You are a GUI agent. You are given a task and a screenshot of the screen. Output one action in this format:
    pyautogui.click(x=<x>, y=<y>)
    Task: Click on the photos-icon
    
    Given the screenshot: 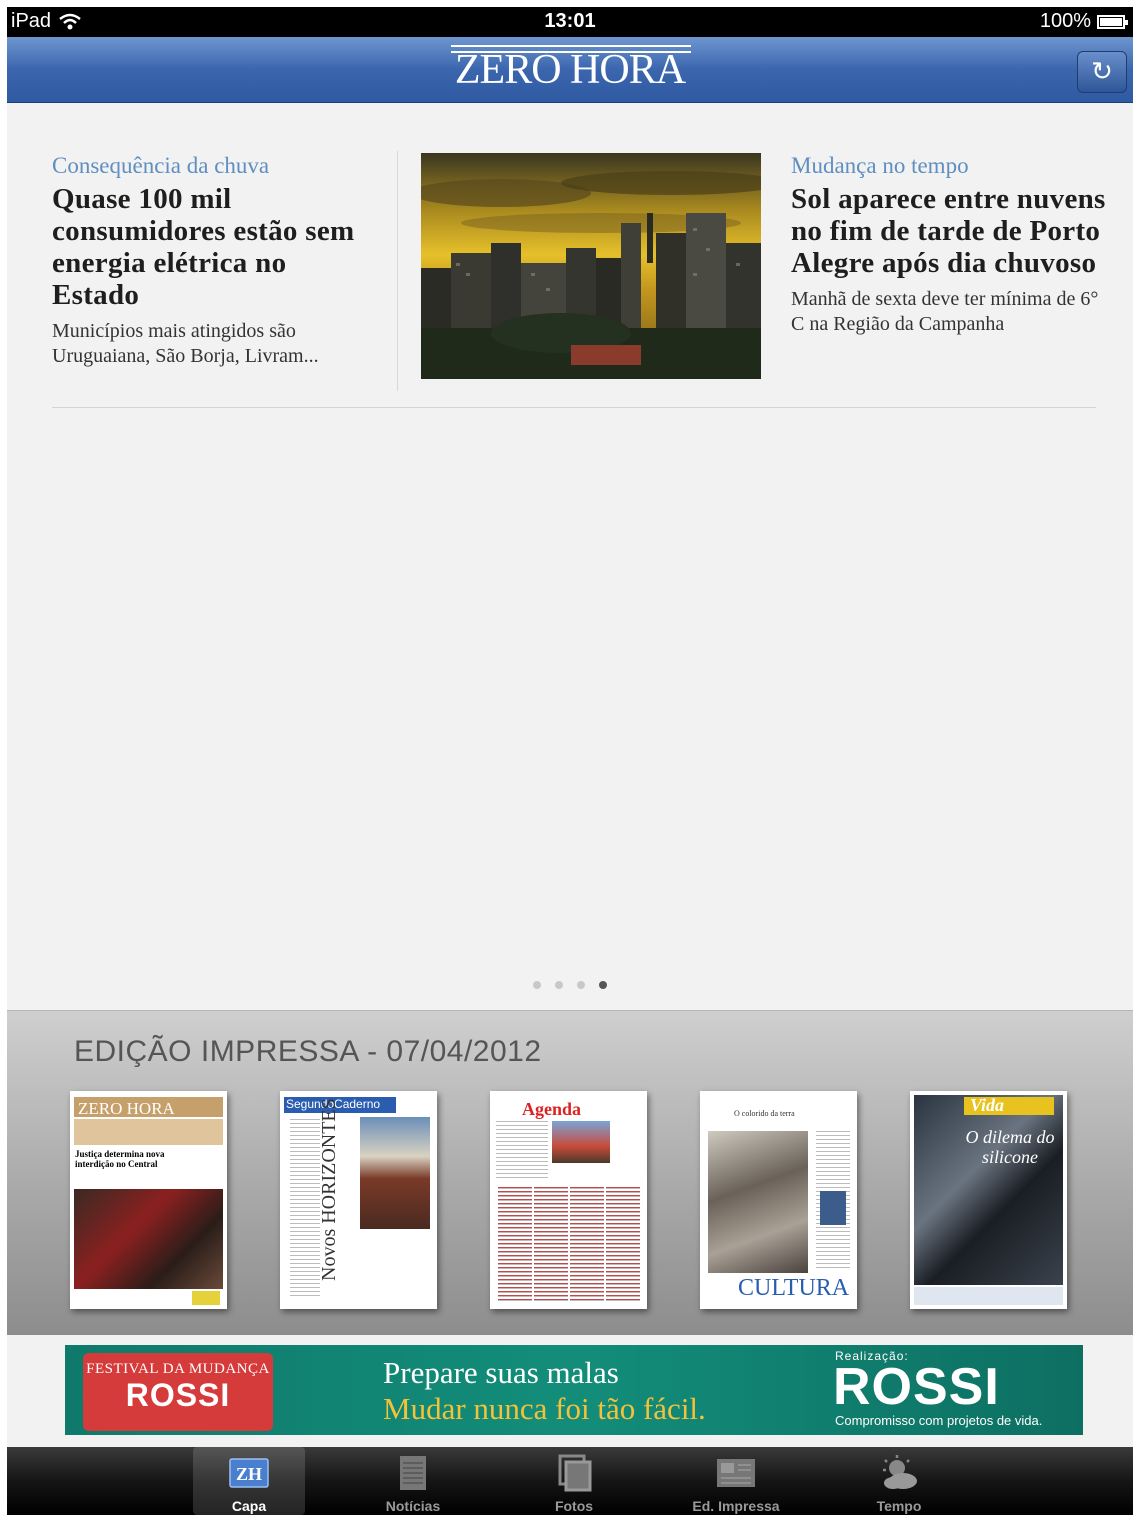 What is the action you would take?
    pyautogui.click(x=575, y=1473)
    